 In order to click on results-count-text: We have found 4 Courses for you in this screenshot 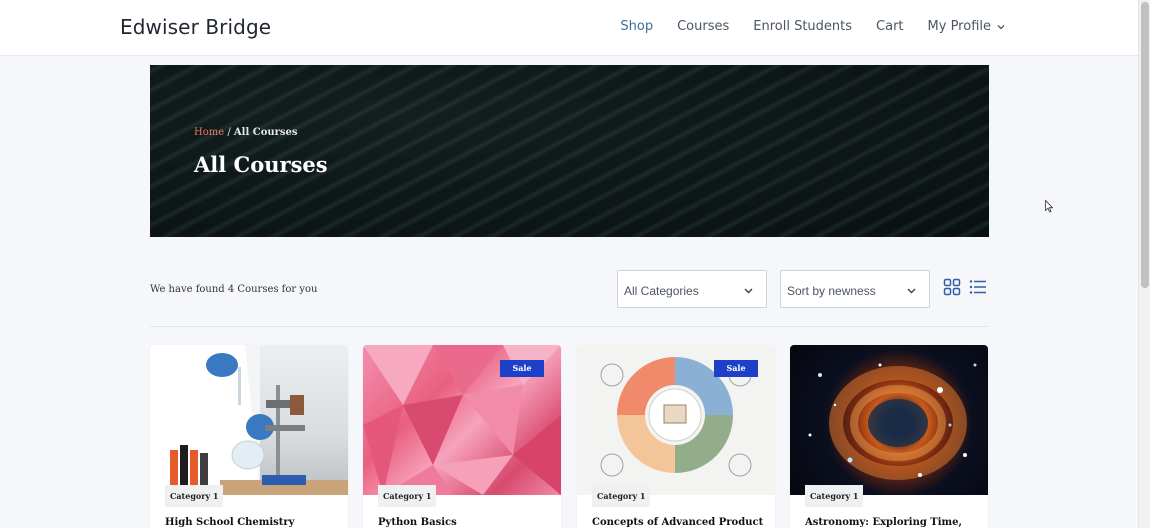, I will do `click(234, 289)`.